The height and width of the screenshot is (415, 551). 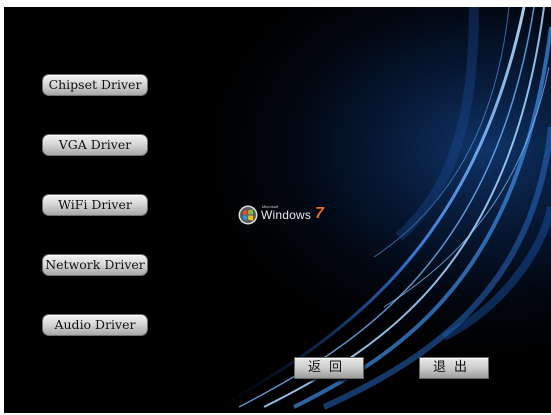 I want to click on network-driver-button: Network Driver, so click(x=95, y=265).